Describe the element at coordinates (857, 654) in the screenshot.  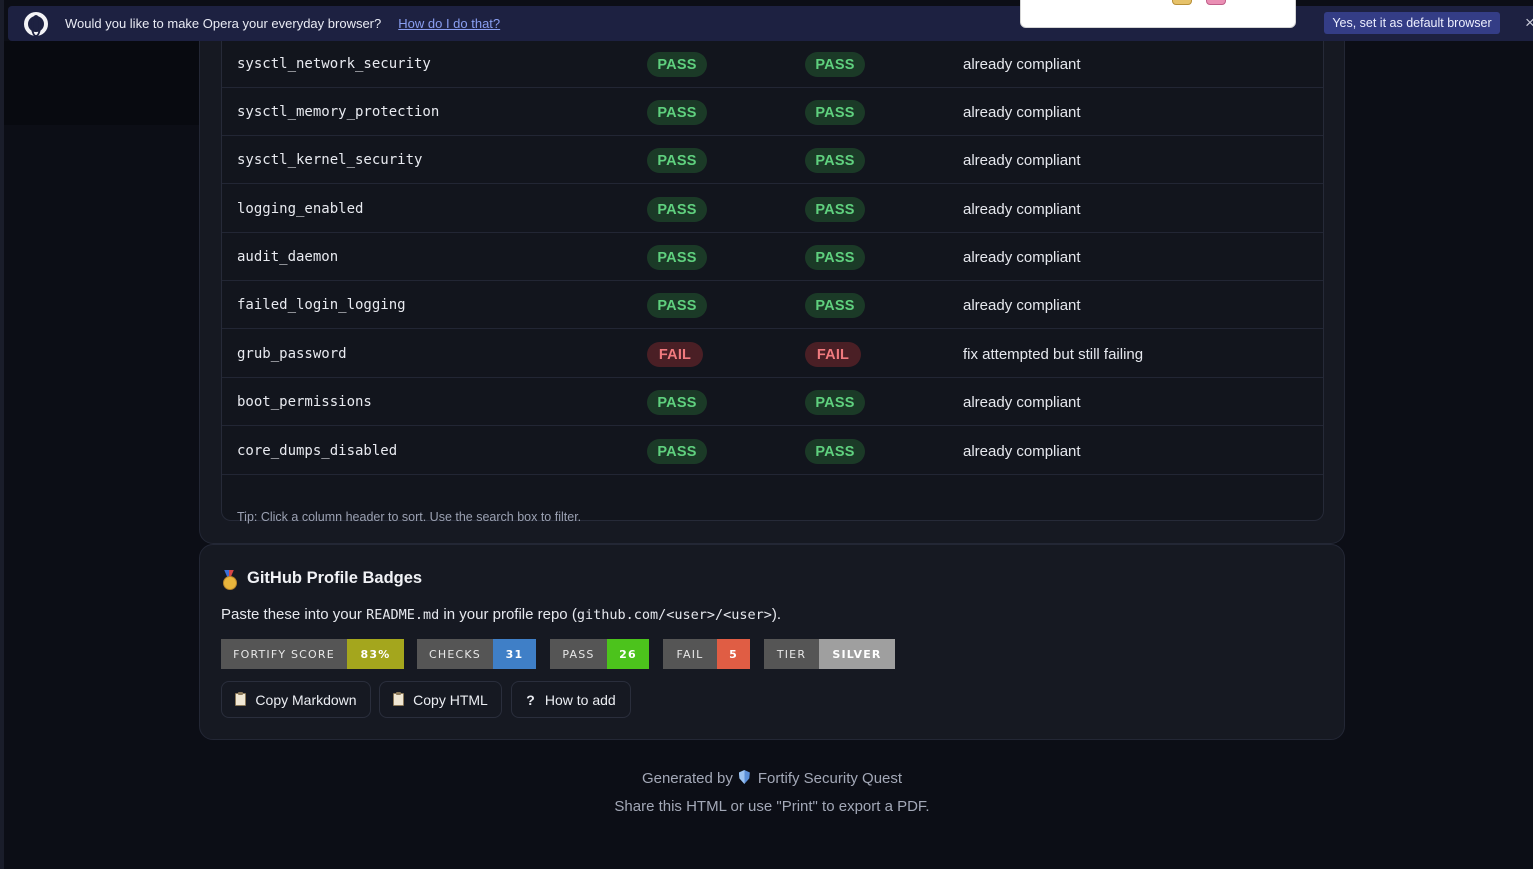
I see `badge-value: SILVER` at that location.